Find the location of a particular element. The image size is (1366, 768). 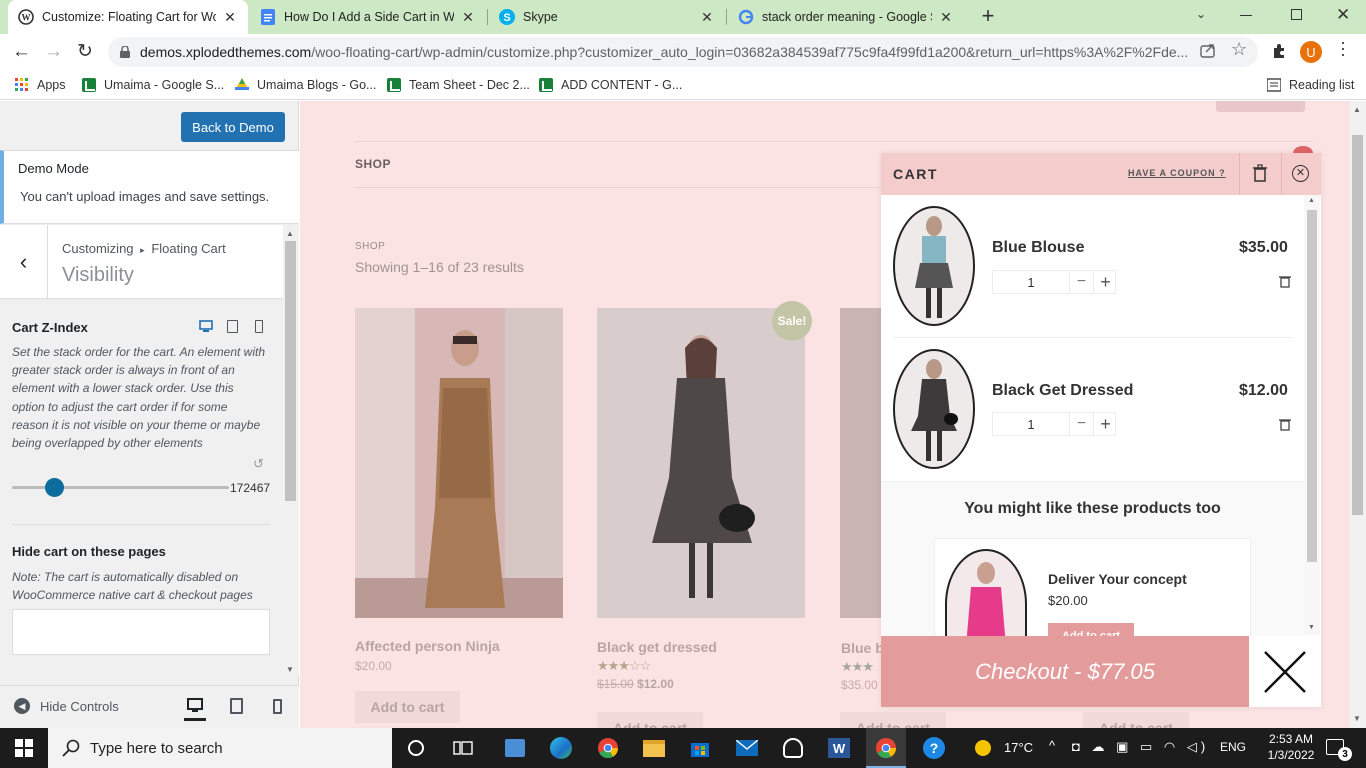

help-icon: ? is located at coordinates (934, 748).